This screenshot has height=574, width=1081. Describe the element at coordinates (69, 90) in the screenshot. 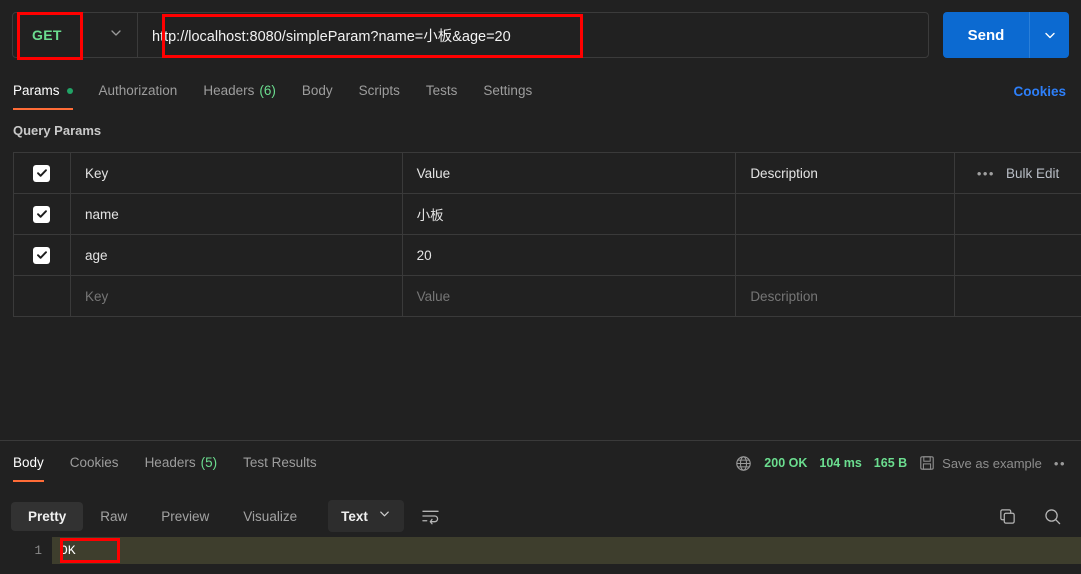

I see `unsaved-dot-icon` at that location.